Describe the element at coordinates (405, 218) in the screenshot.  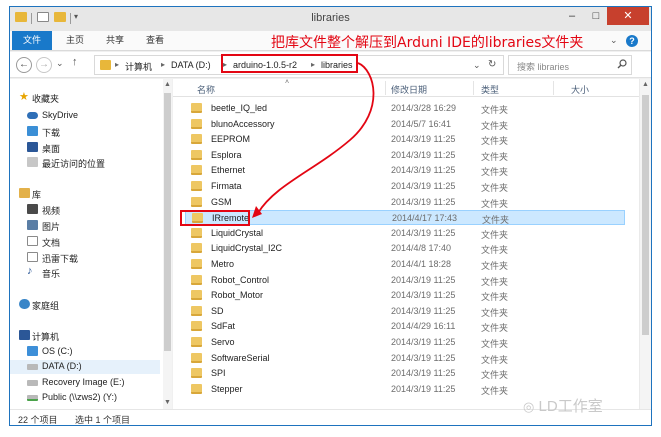
I see `file-row: IRremote 2014/4/17 17:43 文件夹` at that location.